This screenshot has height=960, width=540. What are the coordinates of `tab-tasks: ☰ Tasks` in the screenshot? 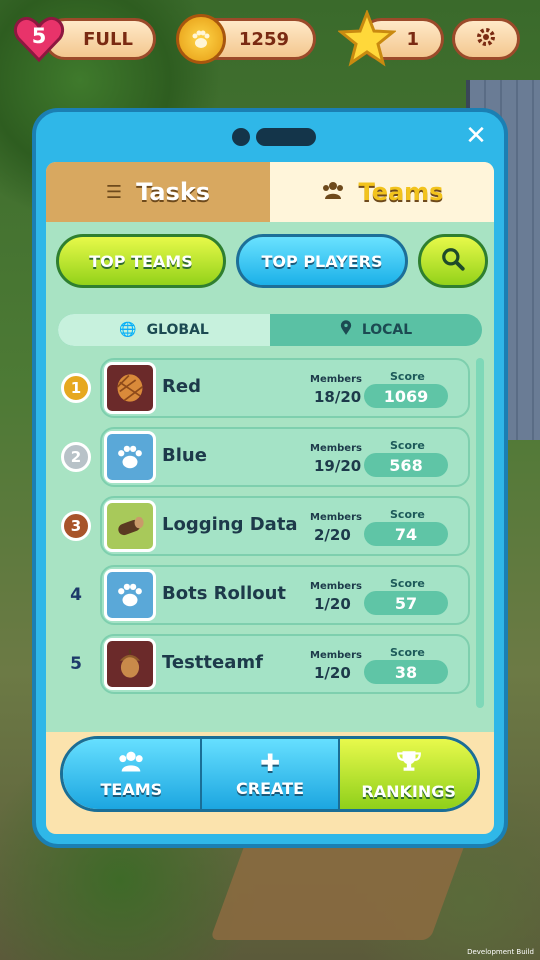 It's located at (158, 192).